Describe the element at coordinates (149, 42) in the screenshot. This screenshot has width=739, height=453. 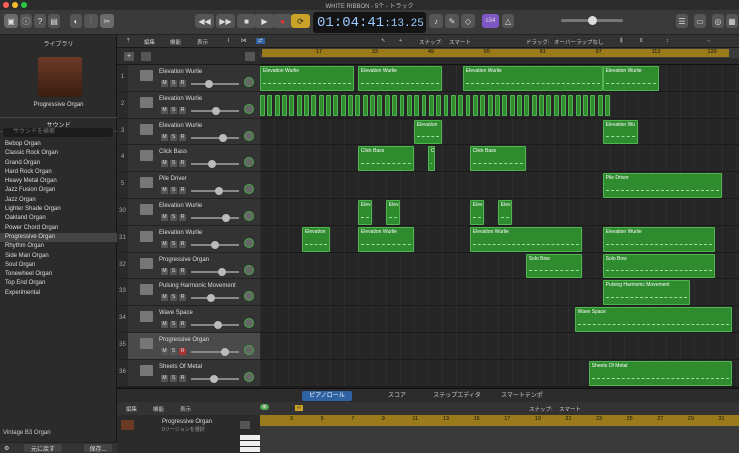
I see `edit-menu: 編集` at that location.